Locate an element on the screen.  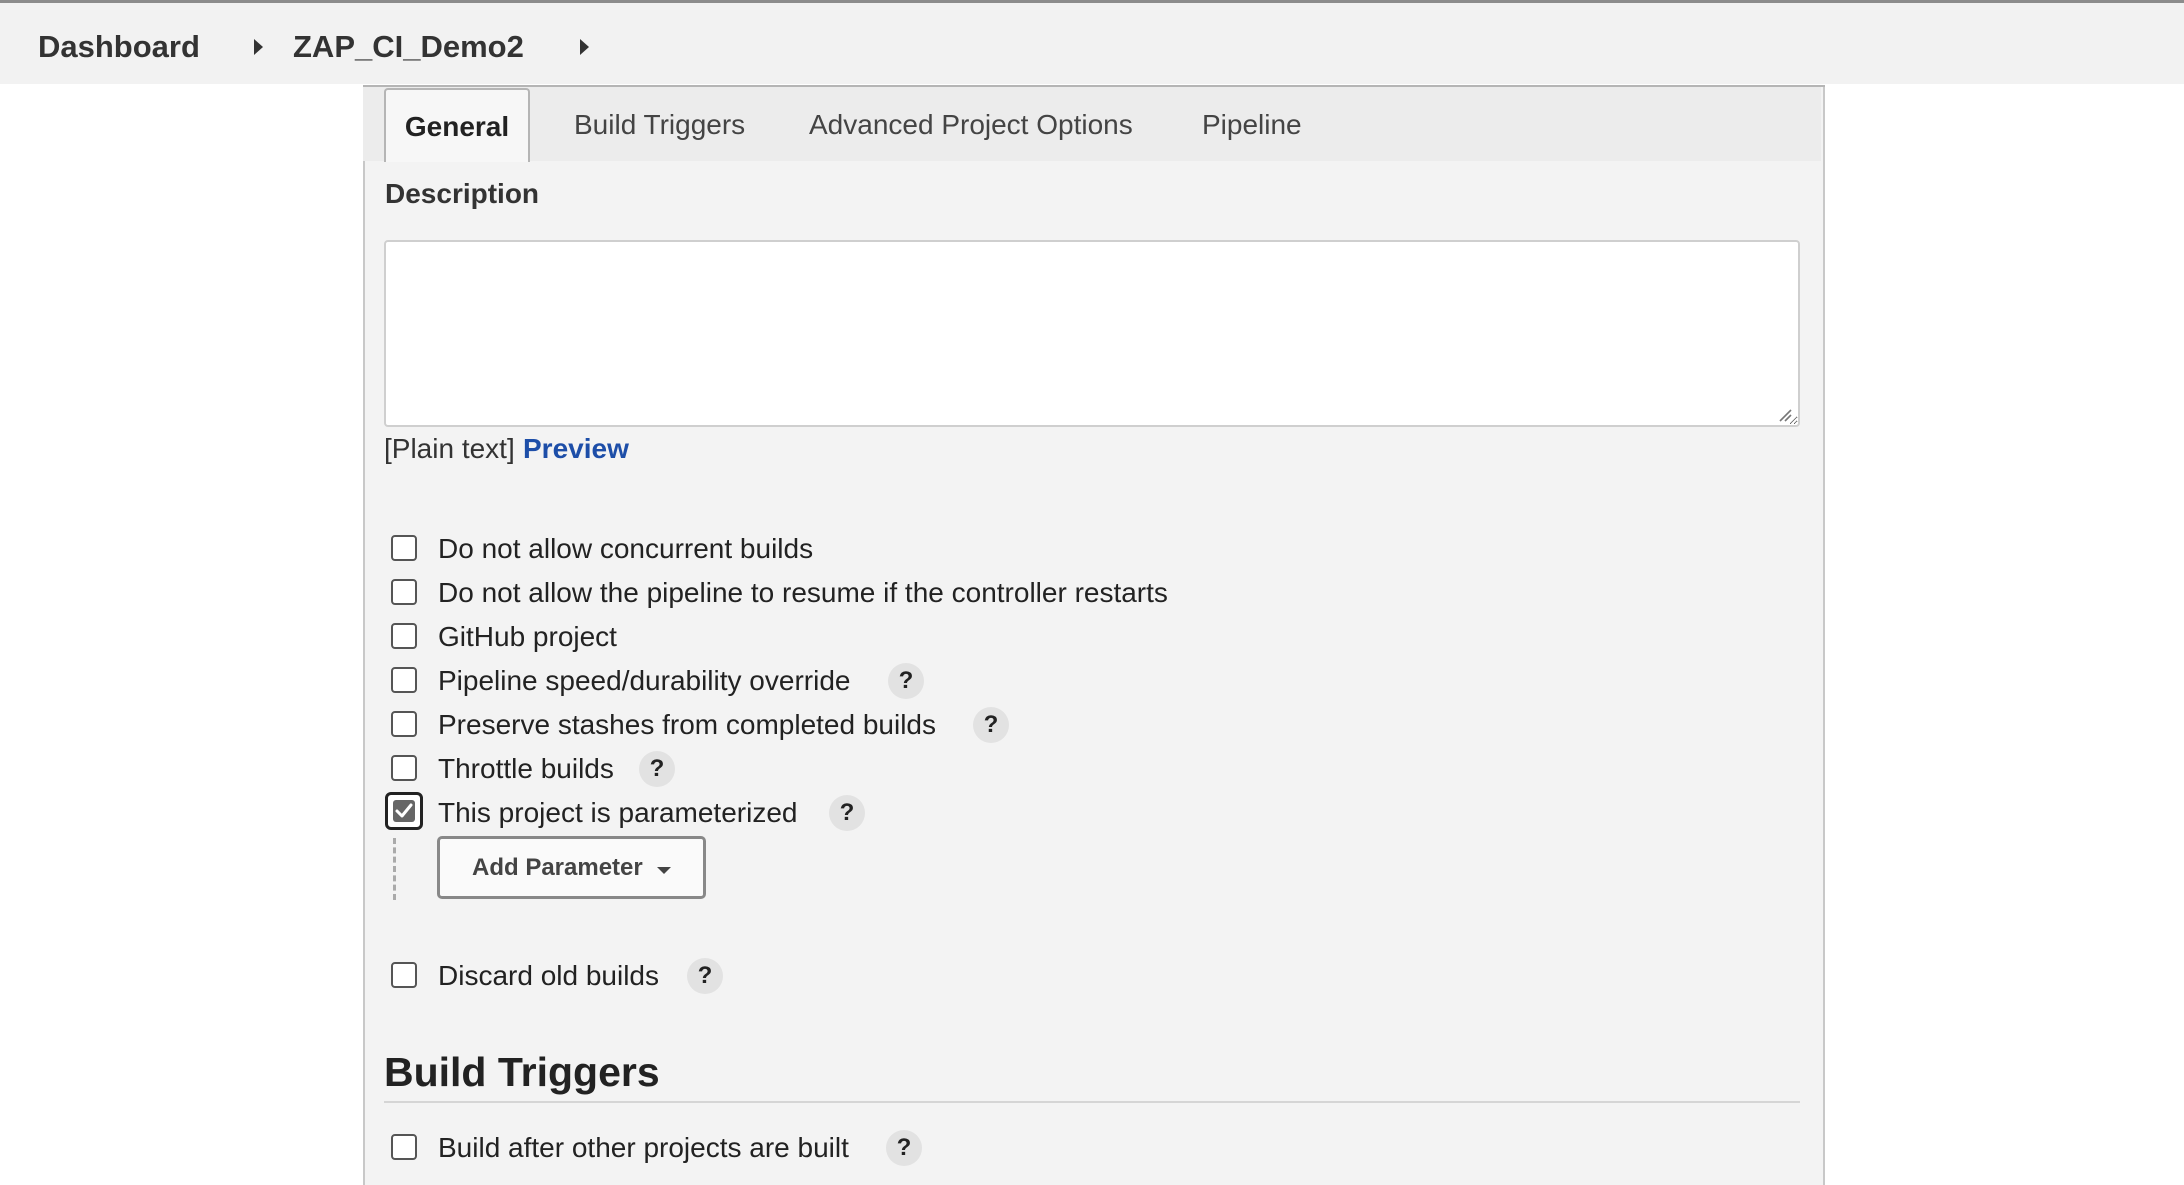
checkbox-checked is located at coordinates (404, 811).